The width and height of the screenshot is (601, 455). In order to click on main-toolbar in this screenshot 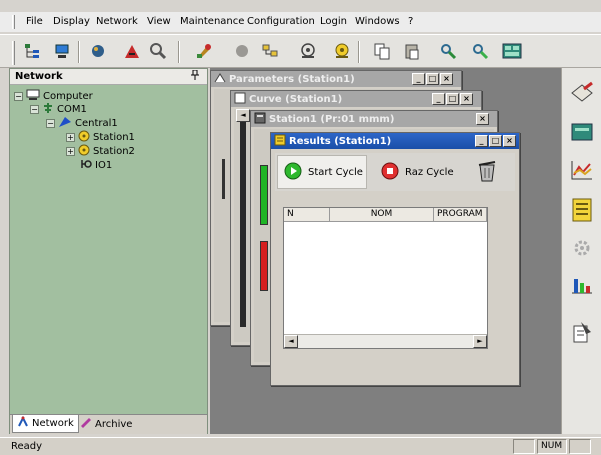, I will do `click(300, 51)`.